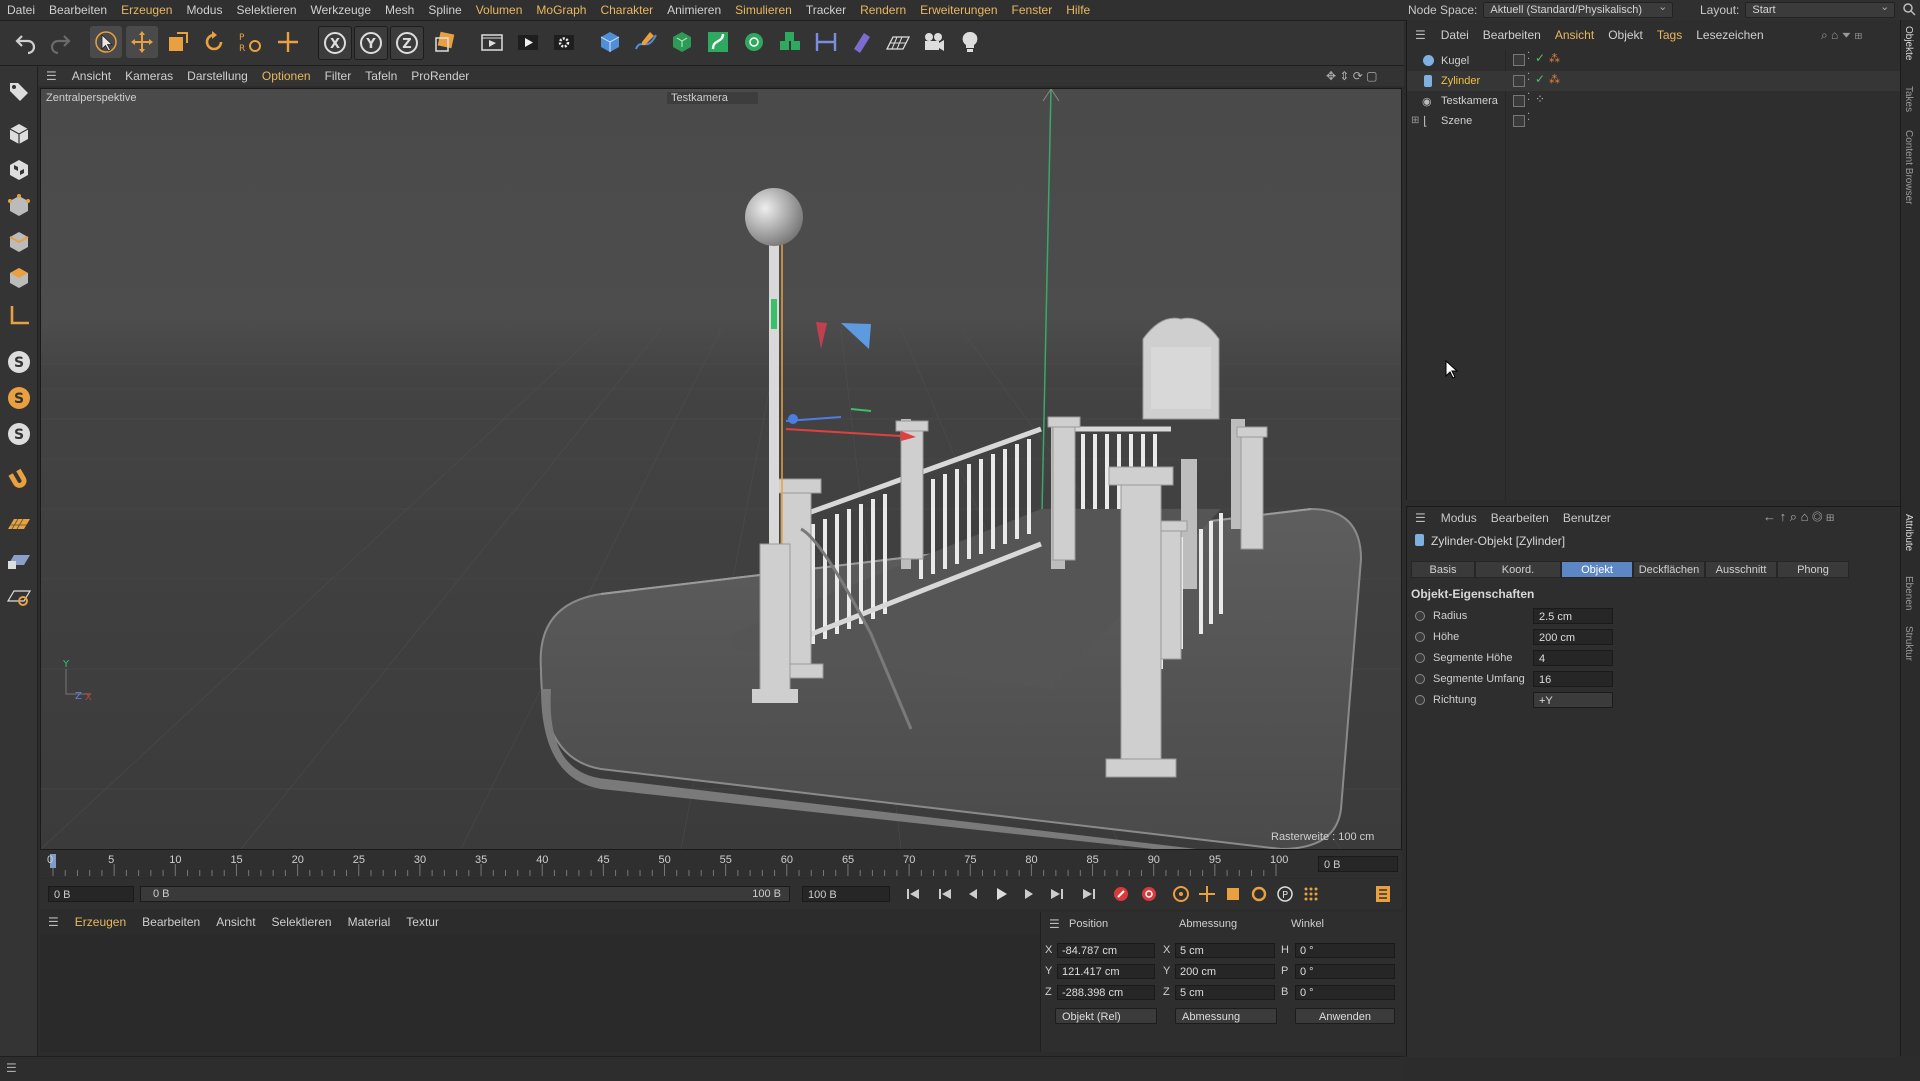  Describe the element at coordinates (51, 76) in the screenshot. I see `viewport-menu-icon: ☰` at that location.